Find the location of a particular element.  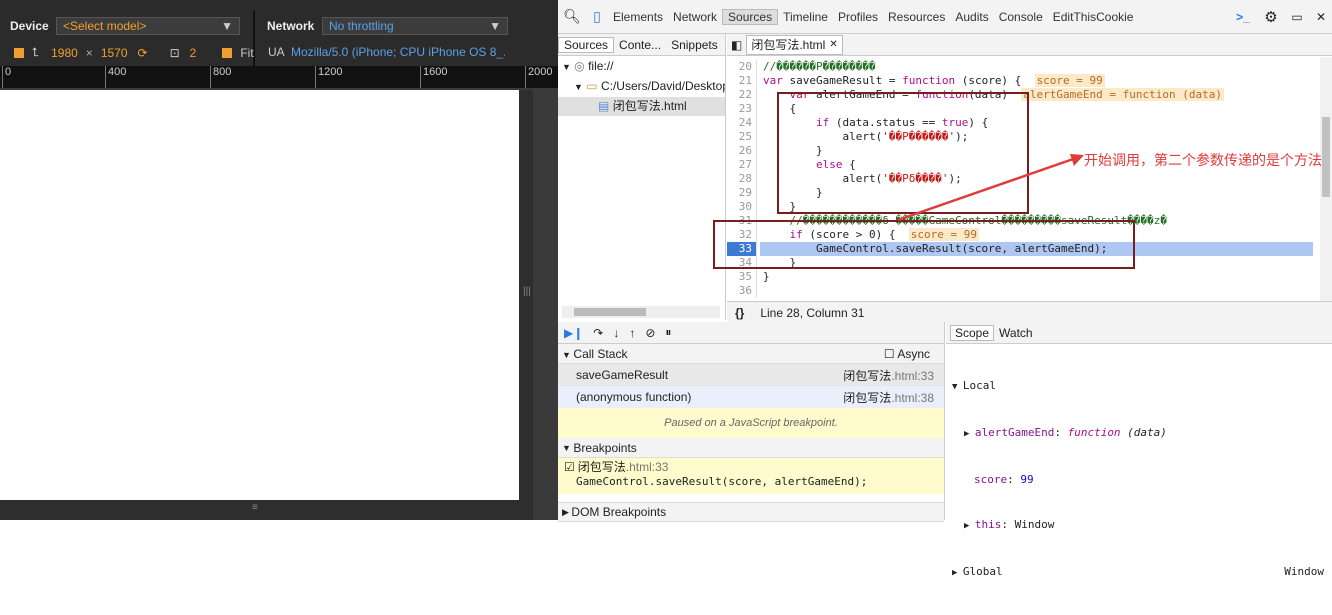

pretty-print-icon: {} is located at coordinates (739, 313).